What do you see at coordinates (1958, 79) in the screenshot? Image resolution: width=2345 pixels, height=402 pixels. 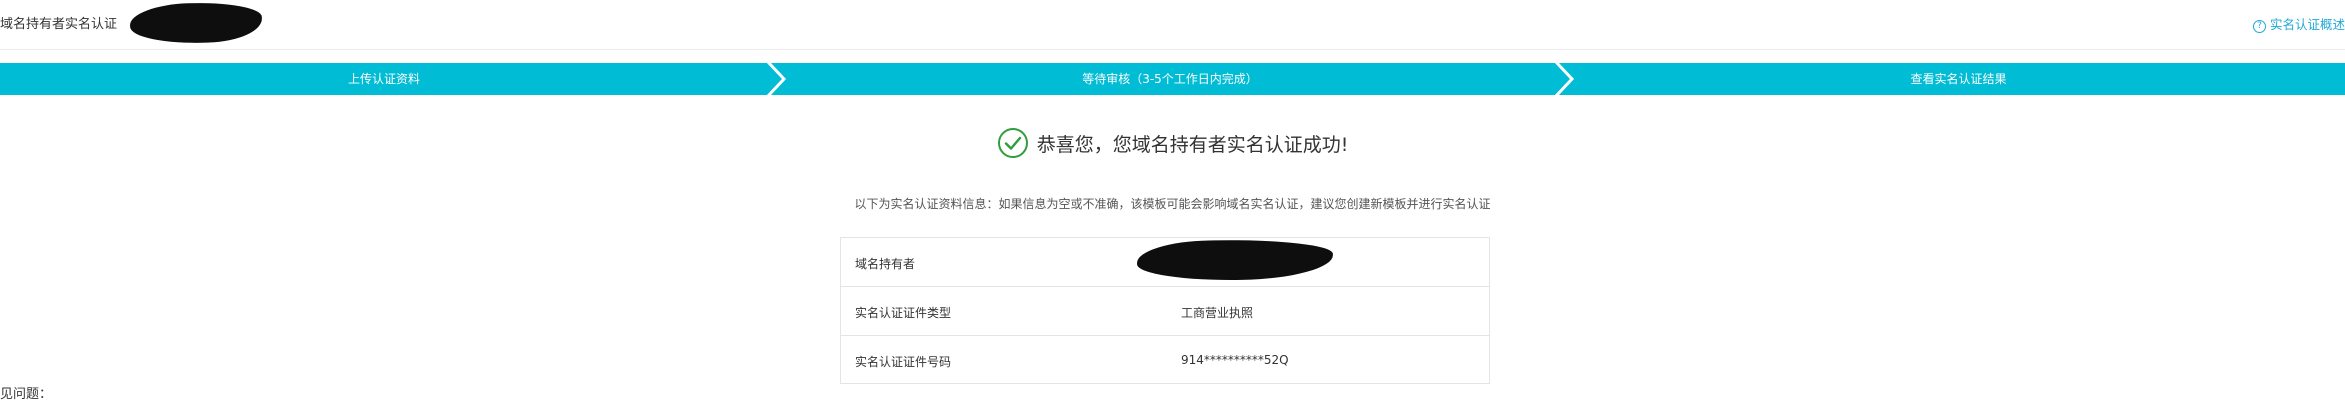 I see `step-result: 查看实名认证结果` at bounding box center [1958, 79].